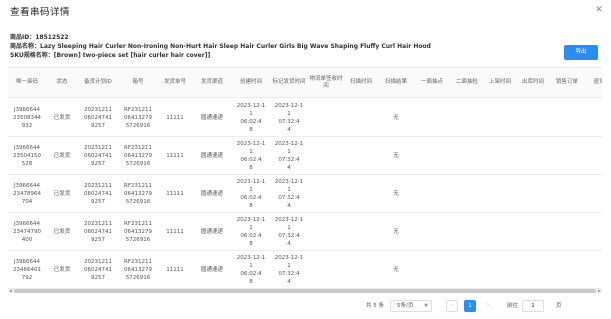  I want to click on column-header: 标记发货时间, so click(289, 82).